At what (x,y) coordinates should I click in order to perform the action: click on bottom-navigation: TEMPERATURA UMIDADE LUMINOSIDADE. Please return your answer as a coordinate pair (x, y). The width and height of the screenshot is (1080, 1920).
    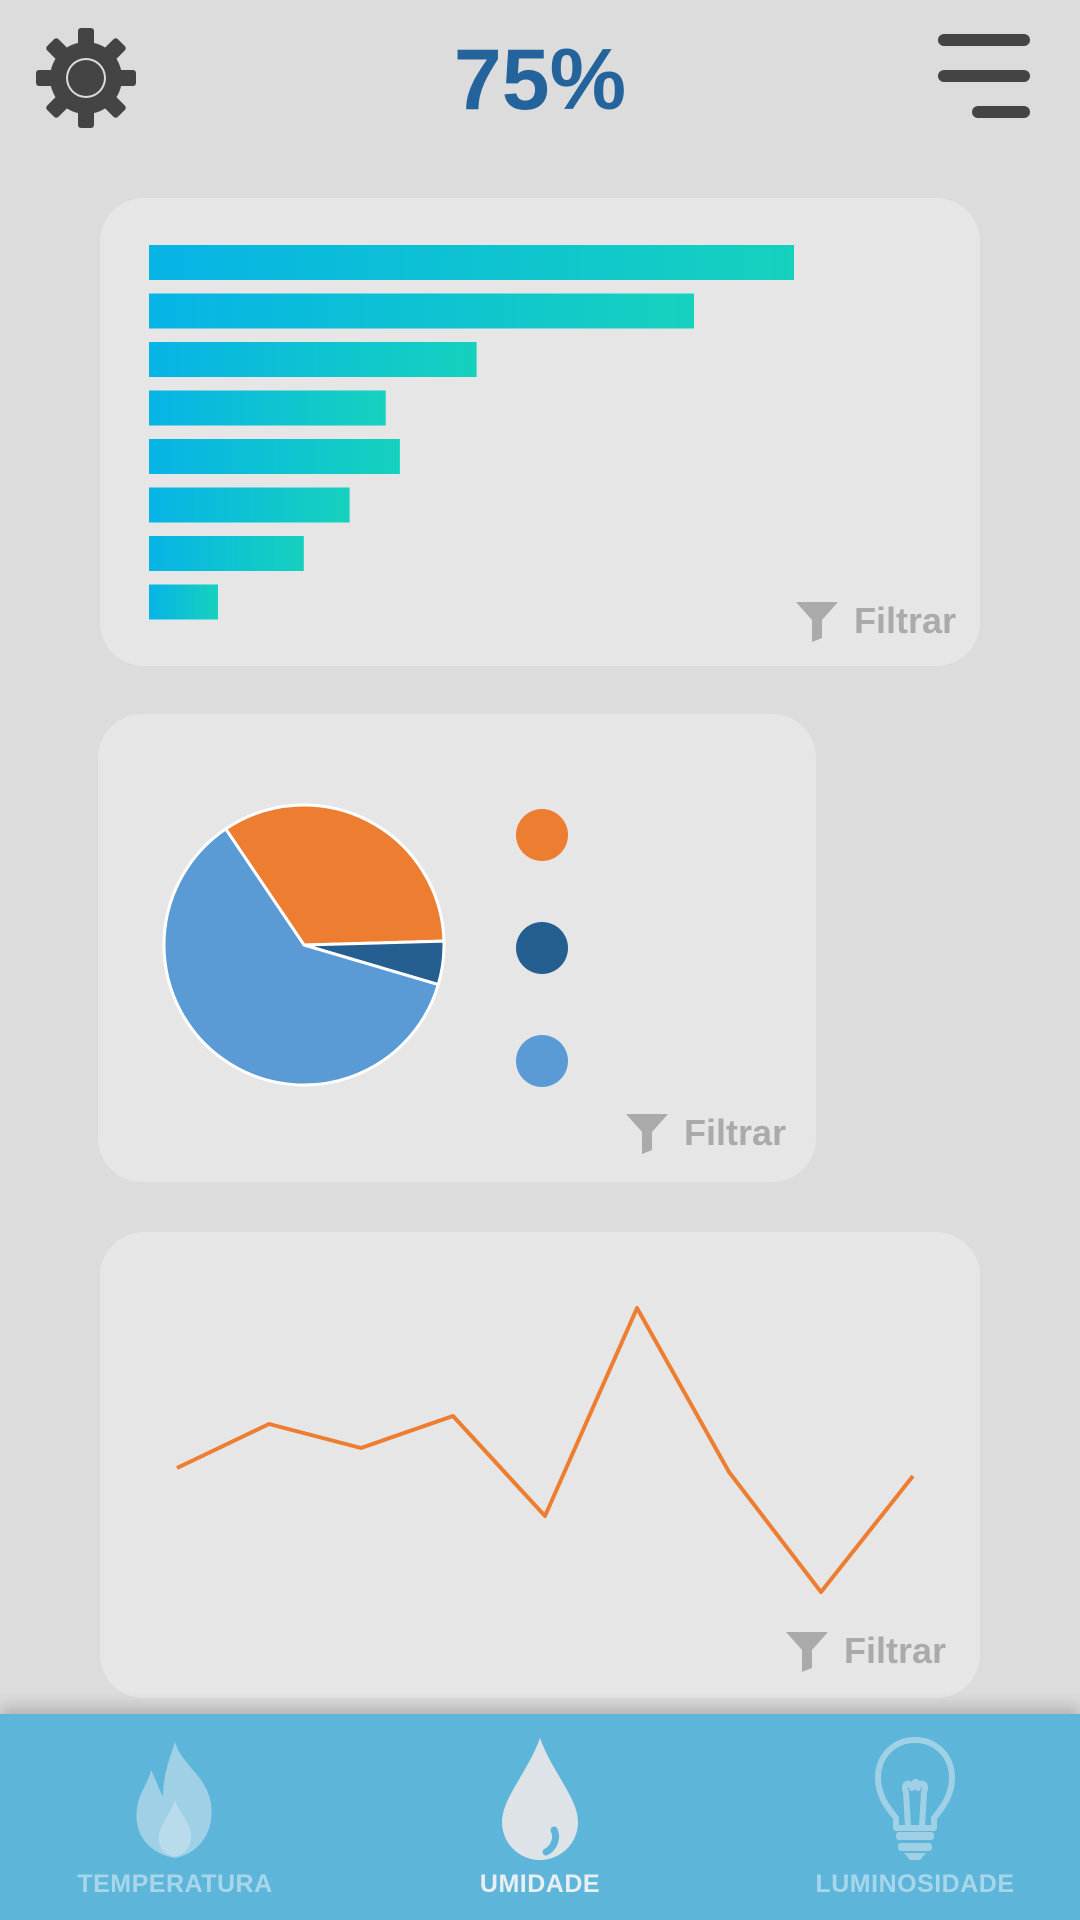
    Looking at the image, I should click on (540, 1817).